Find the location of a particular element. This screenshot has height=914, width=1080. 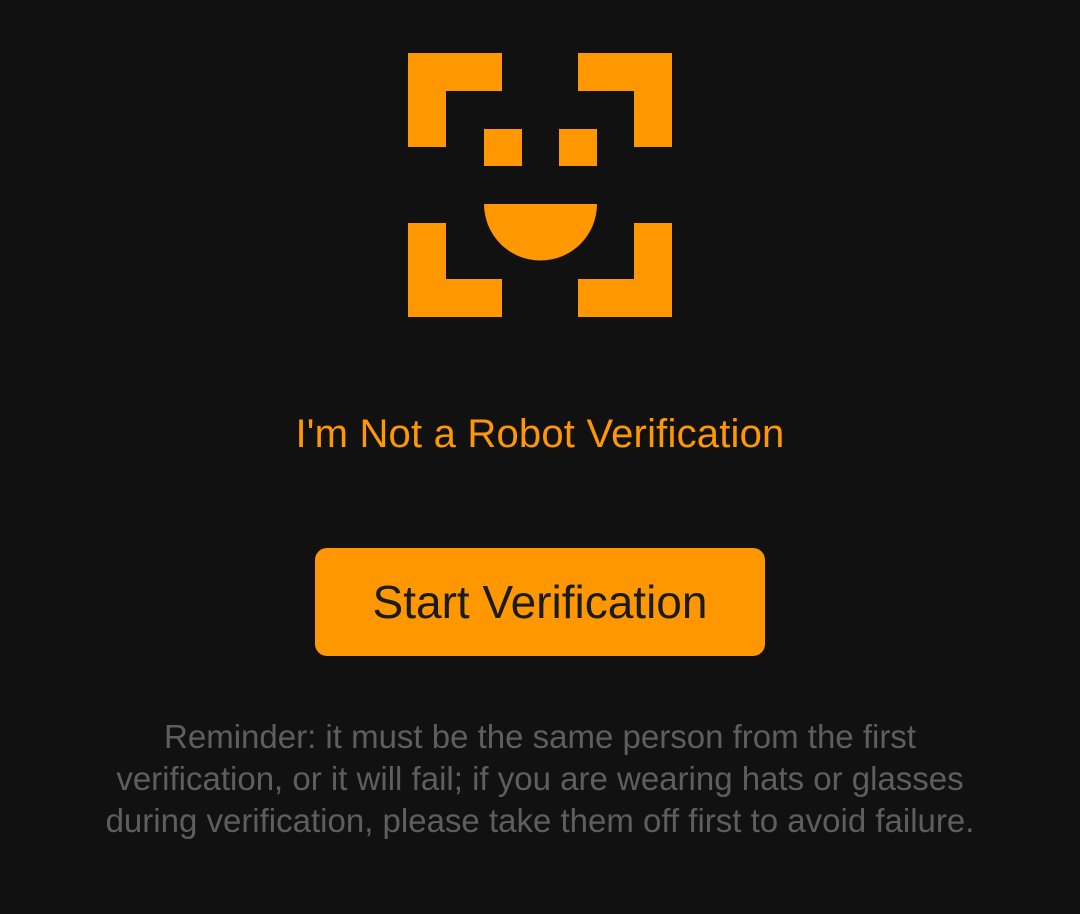

page-title: I'm Not a Robot Verification is located at coordinates (540, 434).